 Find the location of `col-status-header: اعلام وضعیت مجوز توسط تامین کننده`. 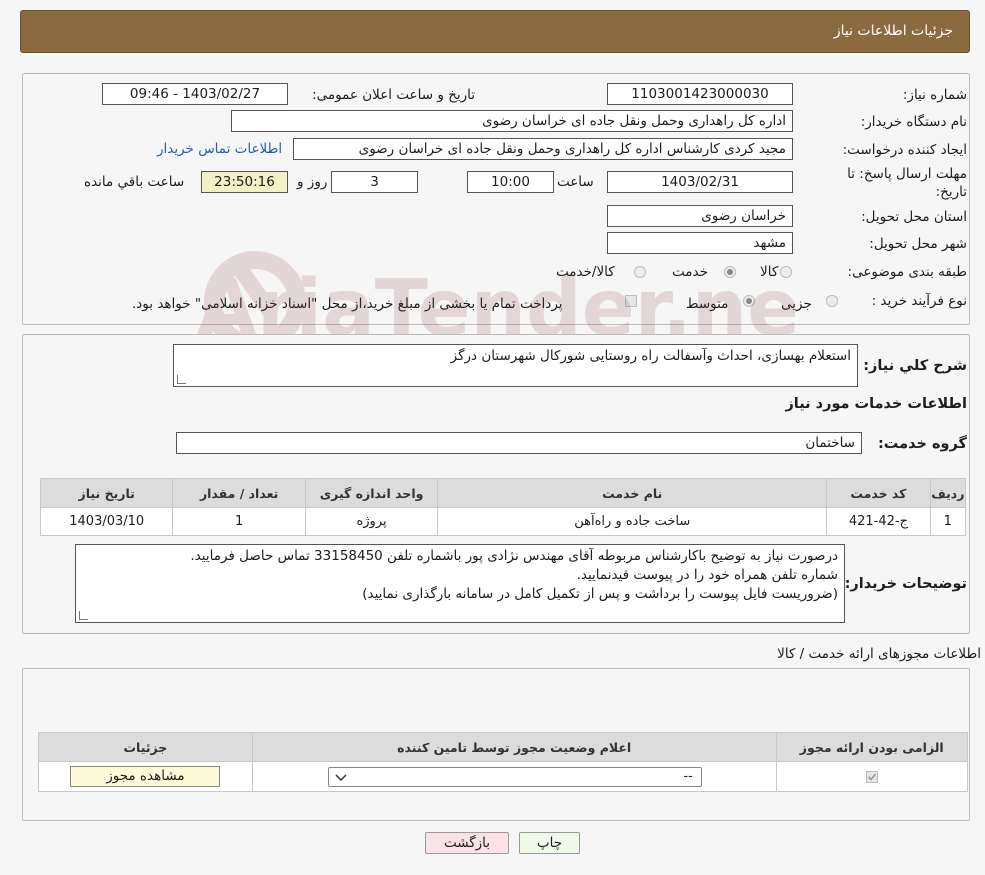

col-status-header: اعلام وضعیت مجوز توسط تامین کننده is located at coordinates (514, 747).